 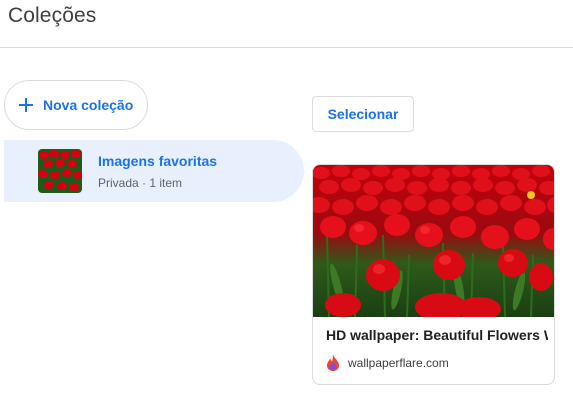 What do you see at coordinates (52, 15) in the screenshot?
I see `page-title: Coleções` at bounding box center [52, 15].